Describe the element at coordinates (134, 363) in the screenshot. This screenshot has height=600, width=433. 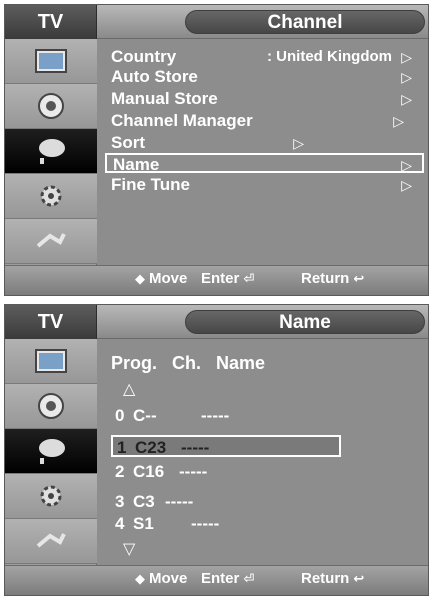
I see `header-prog: Prog.` at that location.